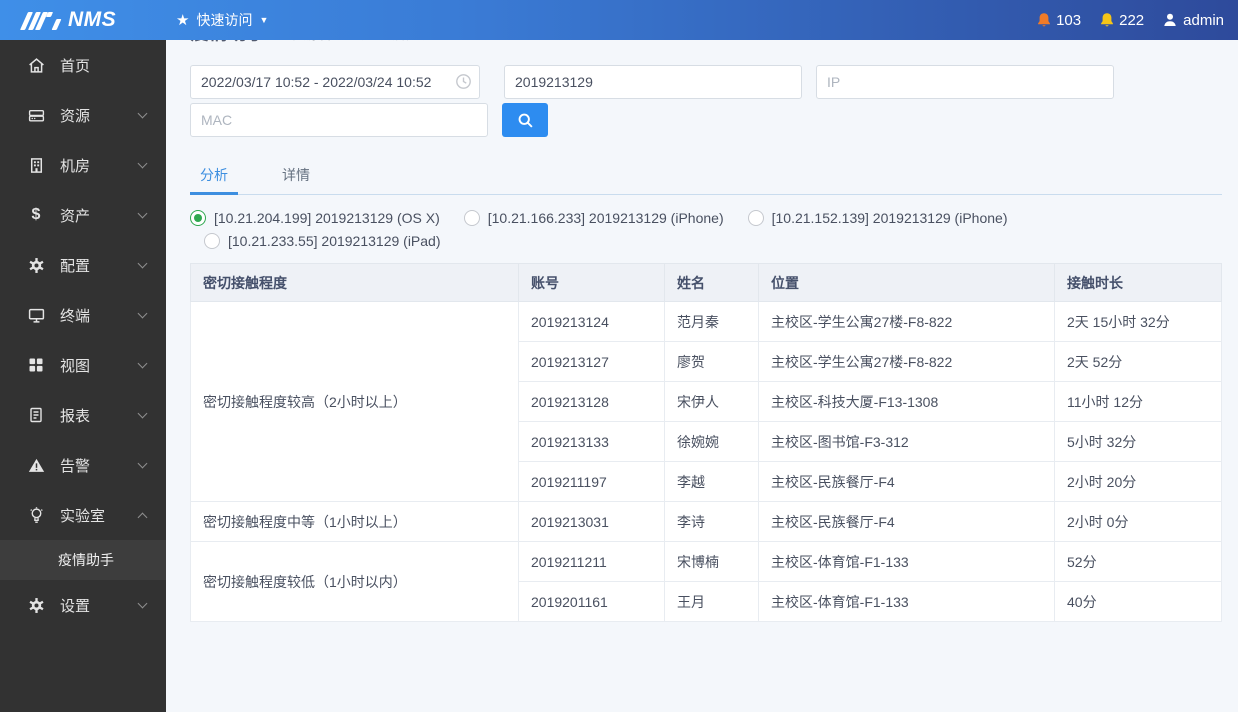 The width and height of the screenshot is (1238, 712). I want to click on sidebar-item-label: 视图, so click(75, 366).